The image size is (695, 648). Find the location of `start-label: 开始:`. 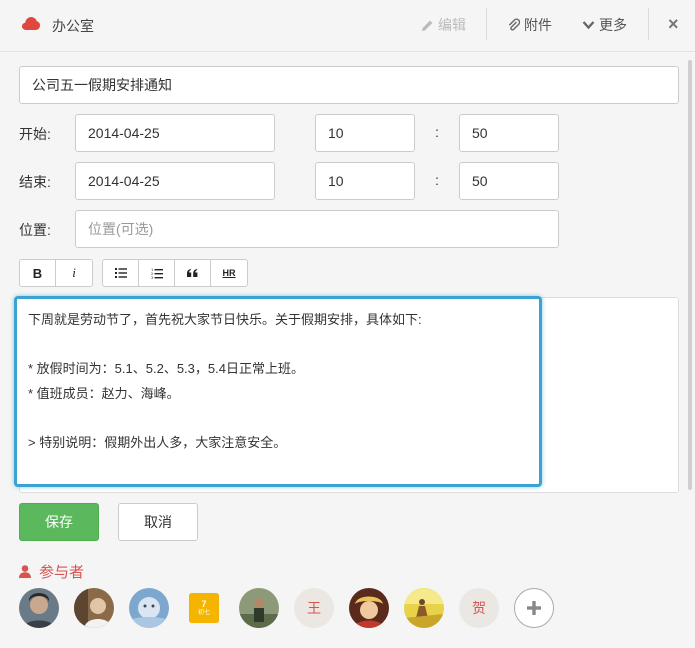

start-label: 开始: is located at coordinates (35, 134).